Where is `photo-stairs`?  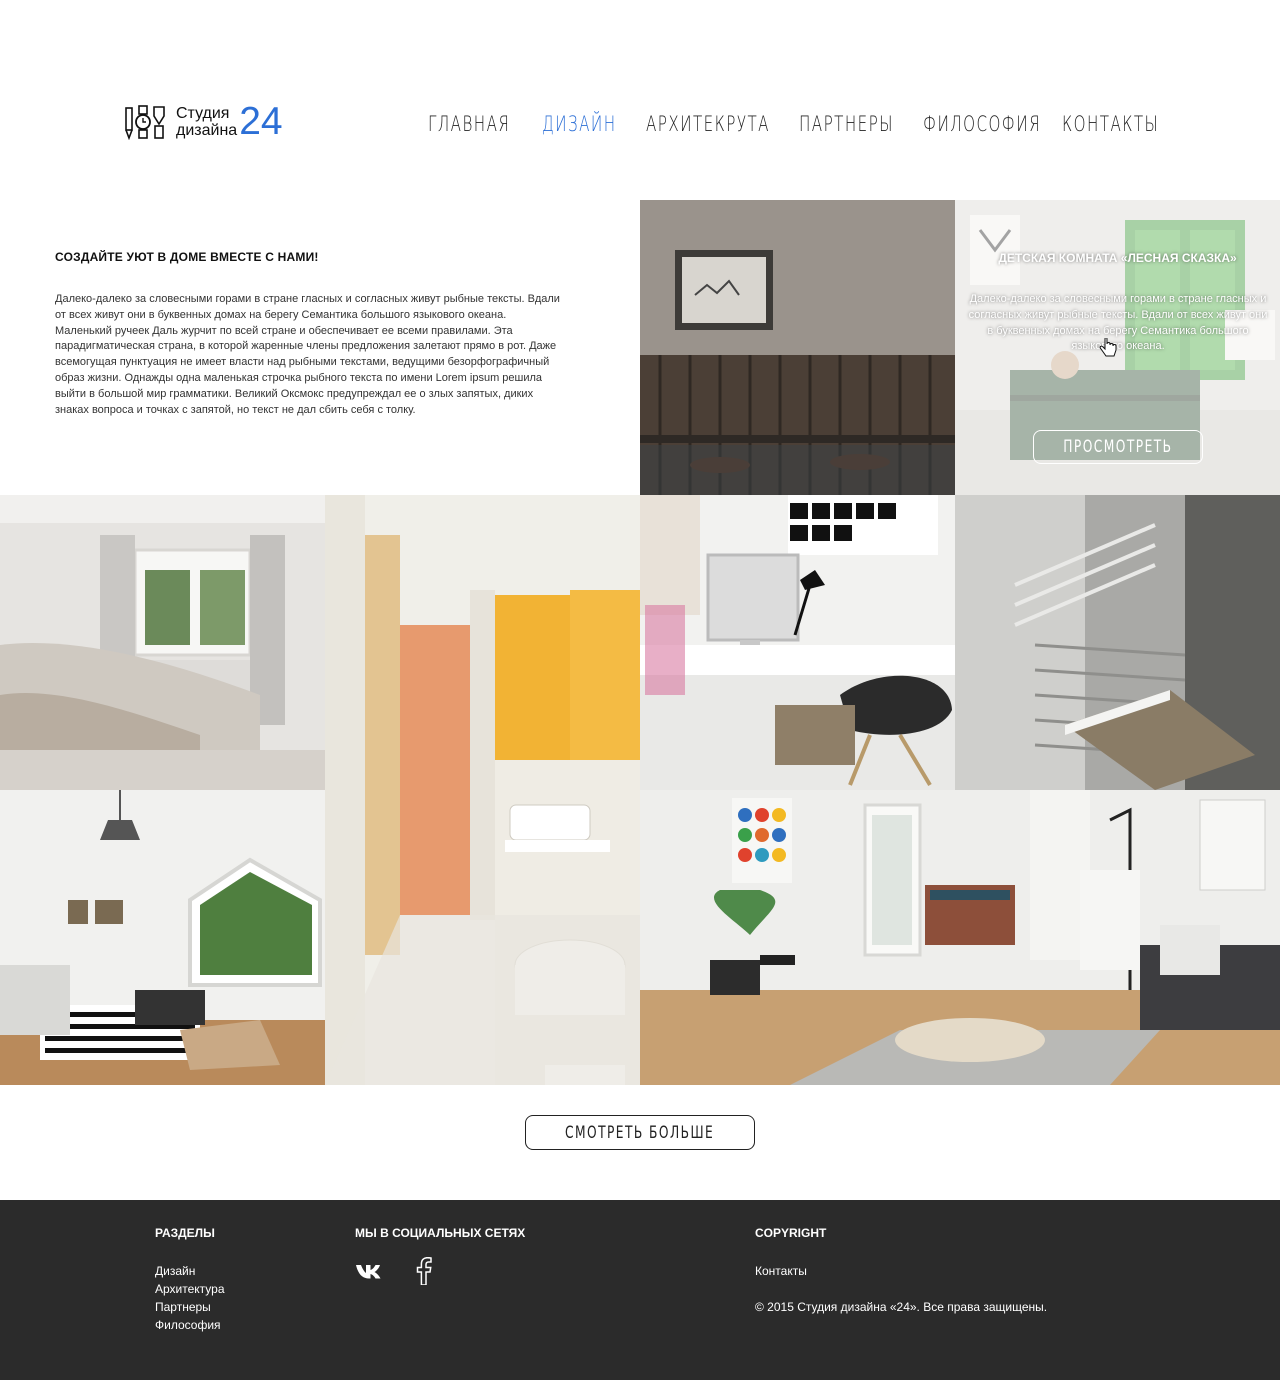 photo-stairs is located at coordinates (1117, 642).